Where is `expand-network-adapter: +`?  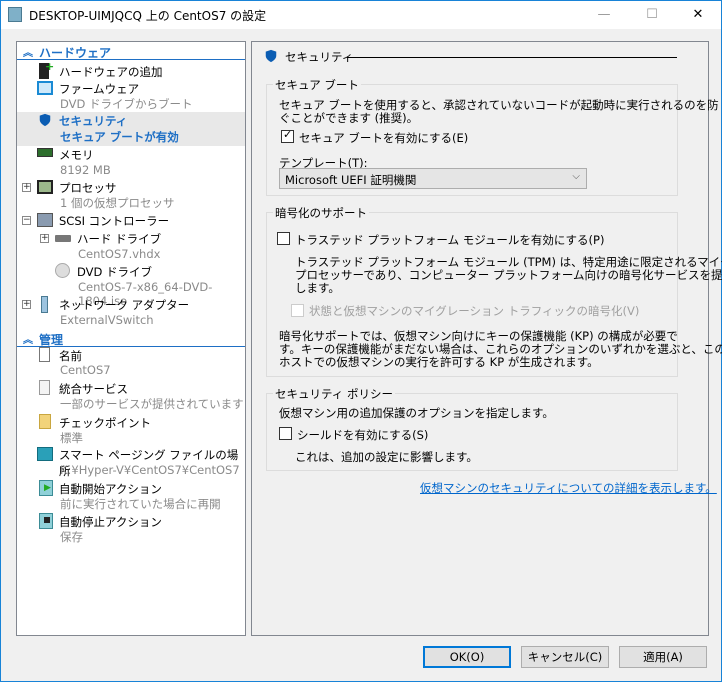
expand-network-adapter: + is located at coordinates (26, 304).